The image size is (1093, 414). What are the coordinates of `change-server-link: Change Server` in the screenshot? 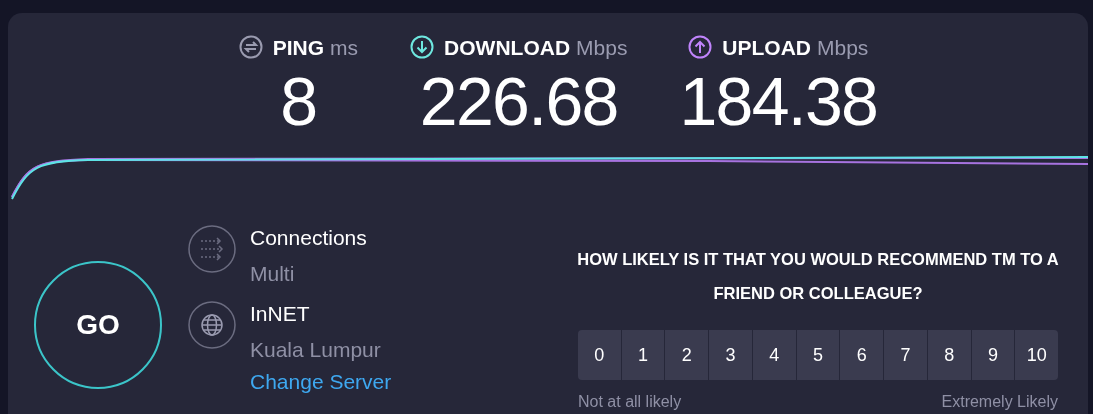 It's located at (321, 382).